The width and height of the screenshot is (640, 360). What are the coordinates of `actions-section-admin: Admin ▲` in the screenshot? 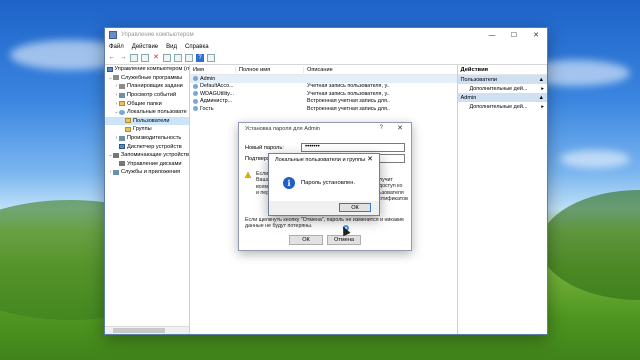 It's located at (502, 97).